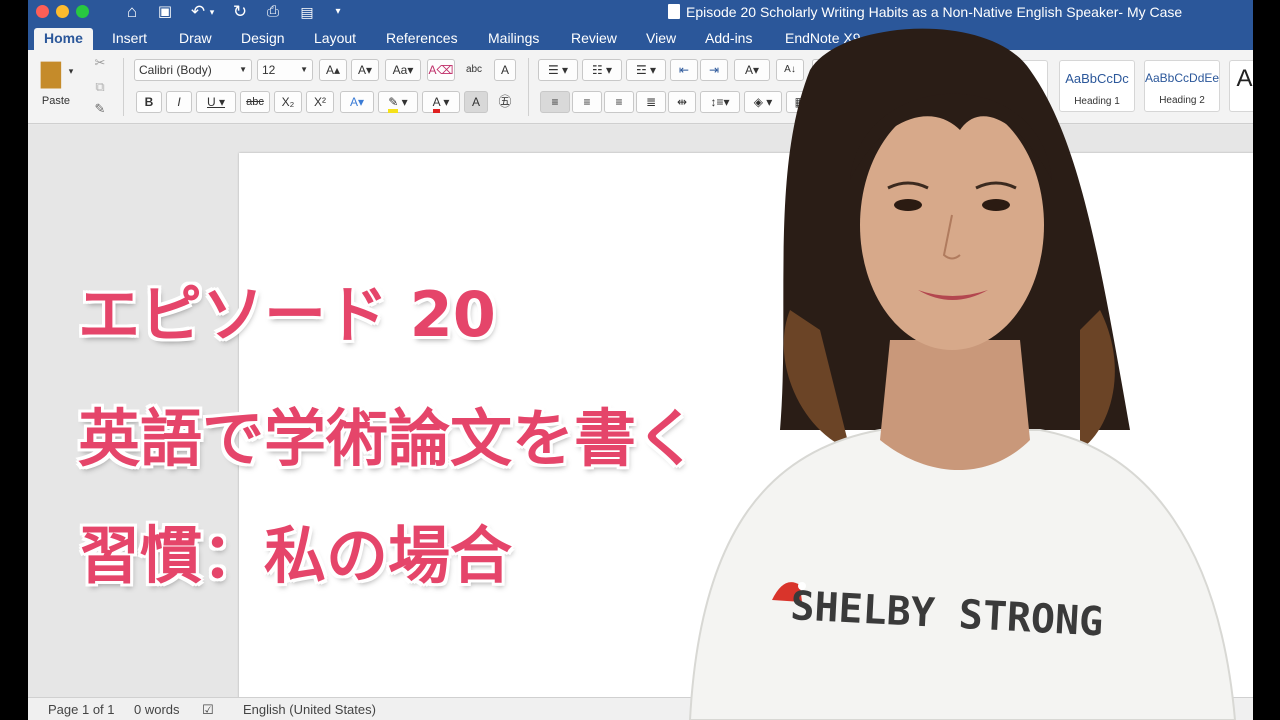  Describe the element at coordinates (195, 39) in the screenshot. I see `tab-draw: Draw` at that location.